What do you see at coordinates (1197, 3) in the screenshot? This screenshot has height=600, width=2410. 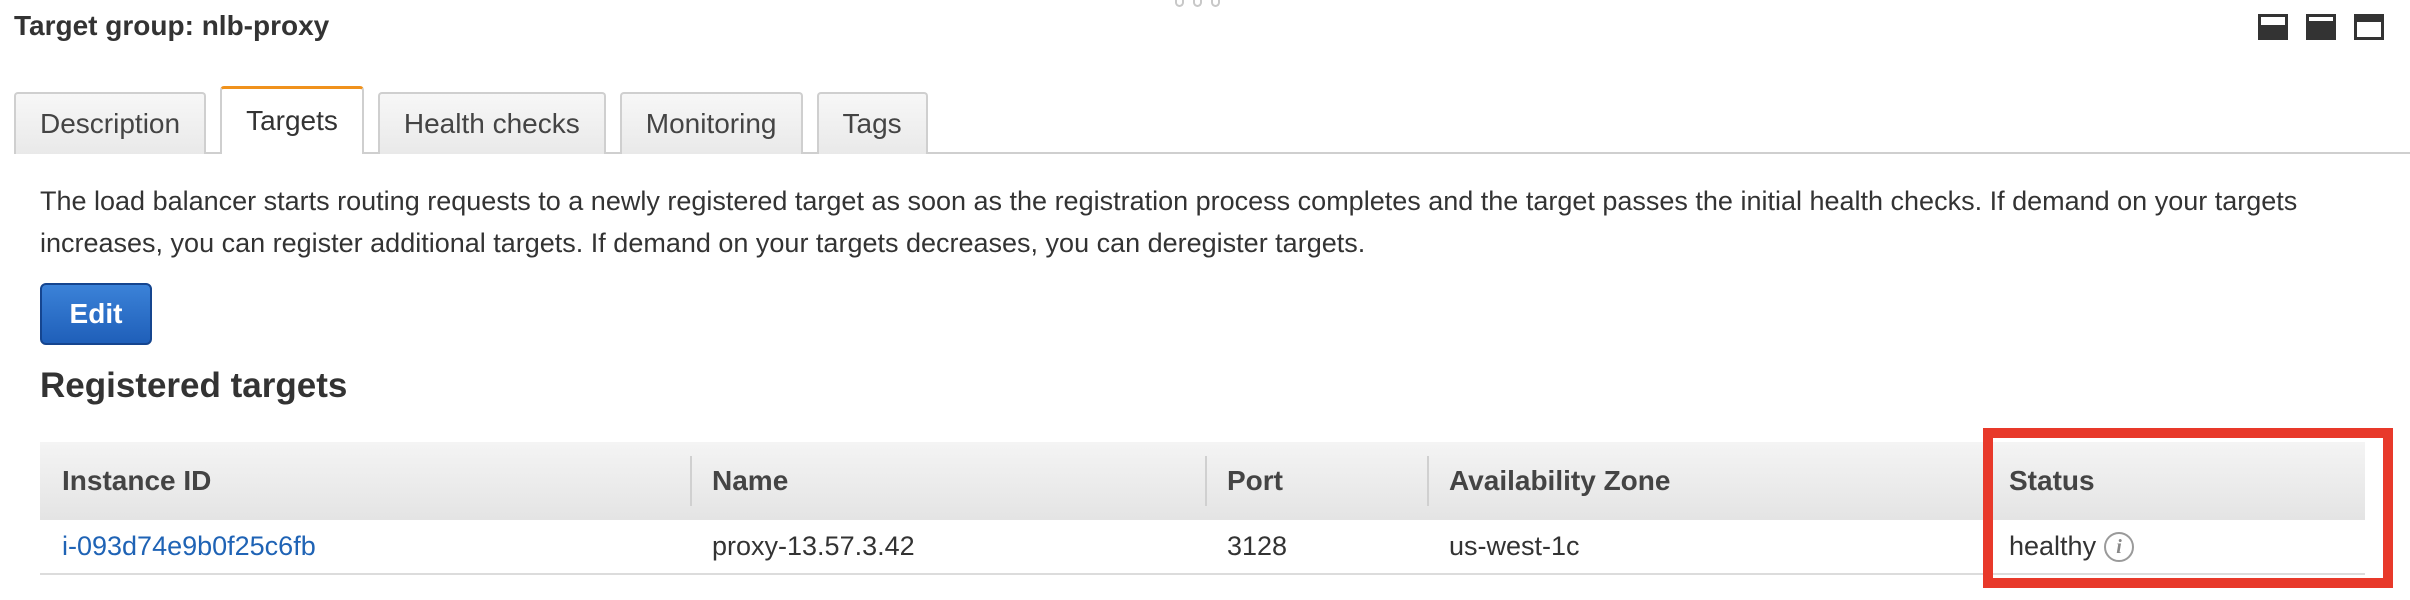 I see `resize-handle-icon` at bounding box center [1197, 3].